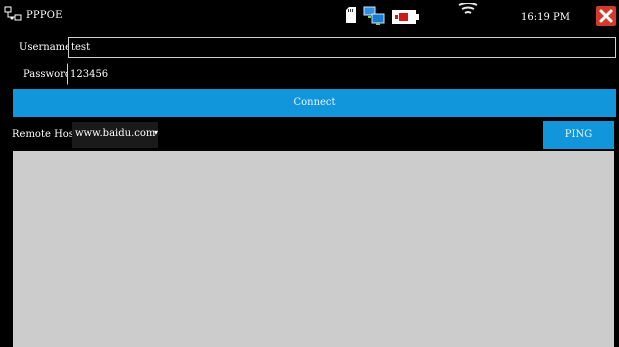 This screenshot has height=347, width=619. What do you see at coordinates (468, 7) in the screenshot?
I see `wifi-icon` at bounding box center [468, 7].